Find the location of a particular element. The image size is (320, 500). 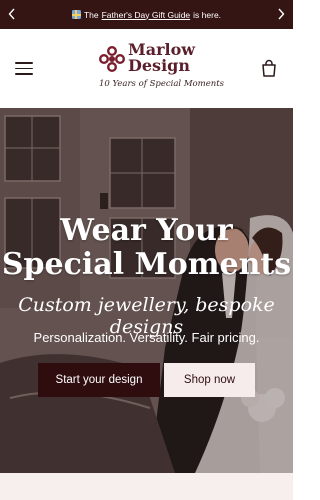

hero-headline: Wear Your Special Moments is located at coordinates (146, 248).